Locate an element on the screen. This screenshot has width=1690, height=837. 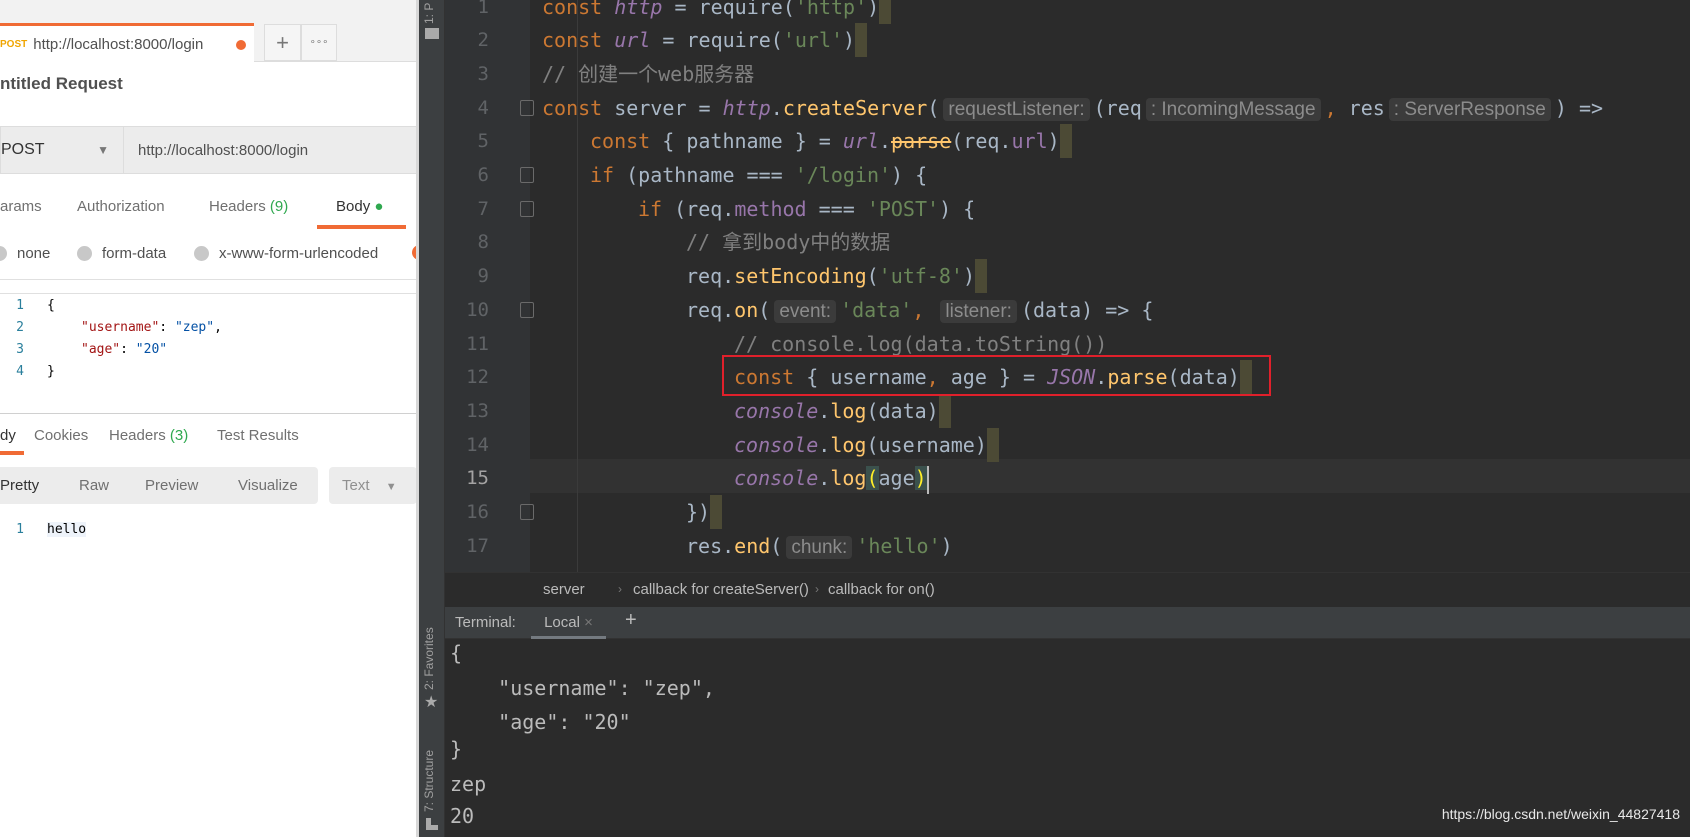
code-line: console.log(data) is located at coordinates (842, 410).